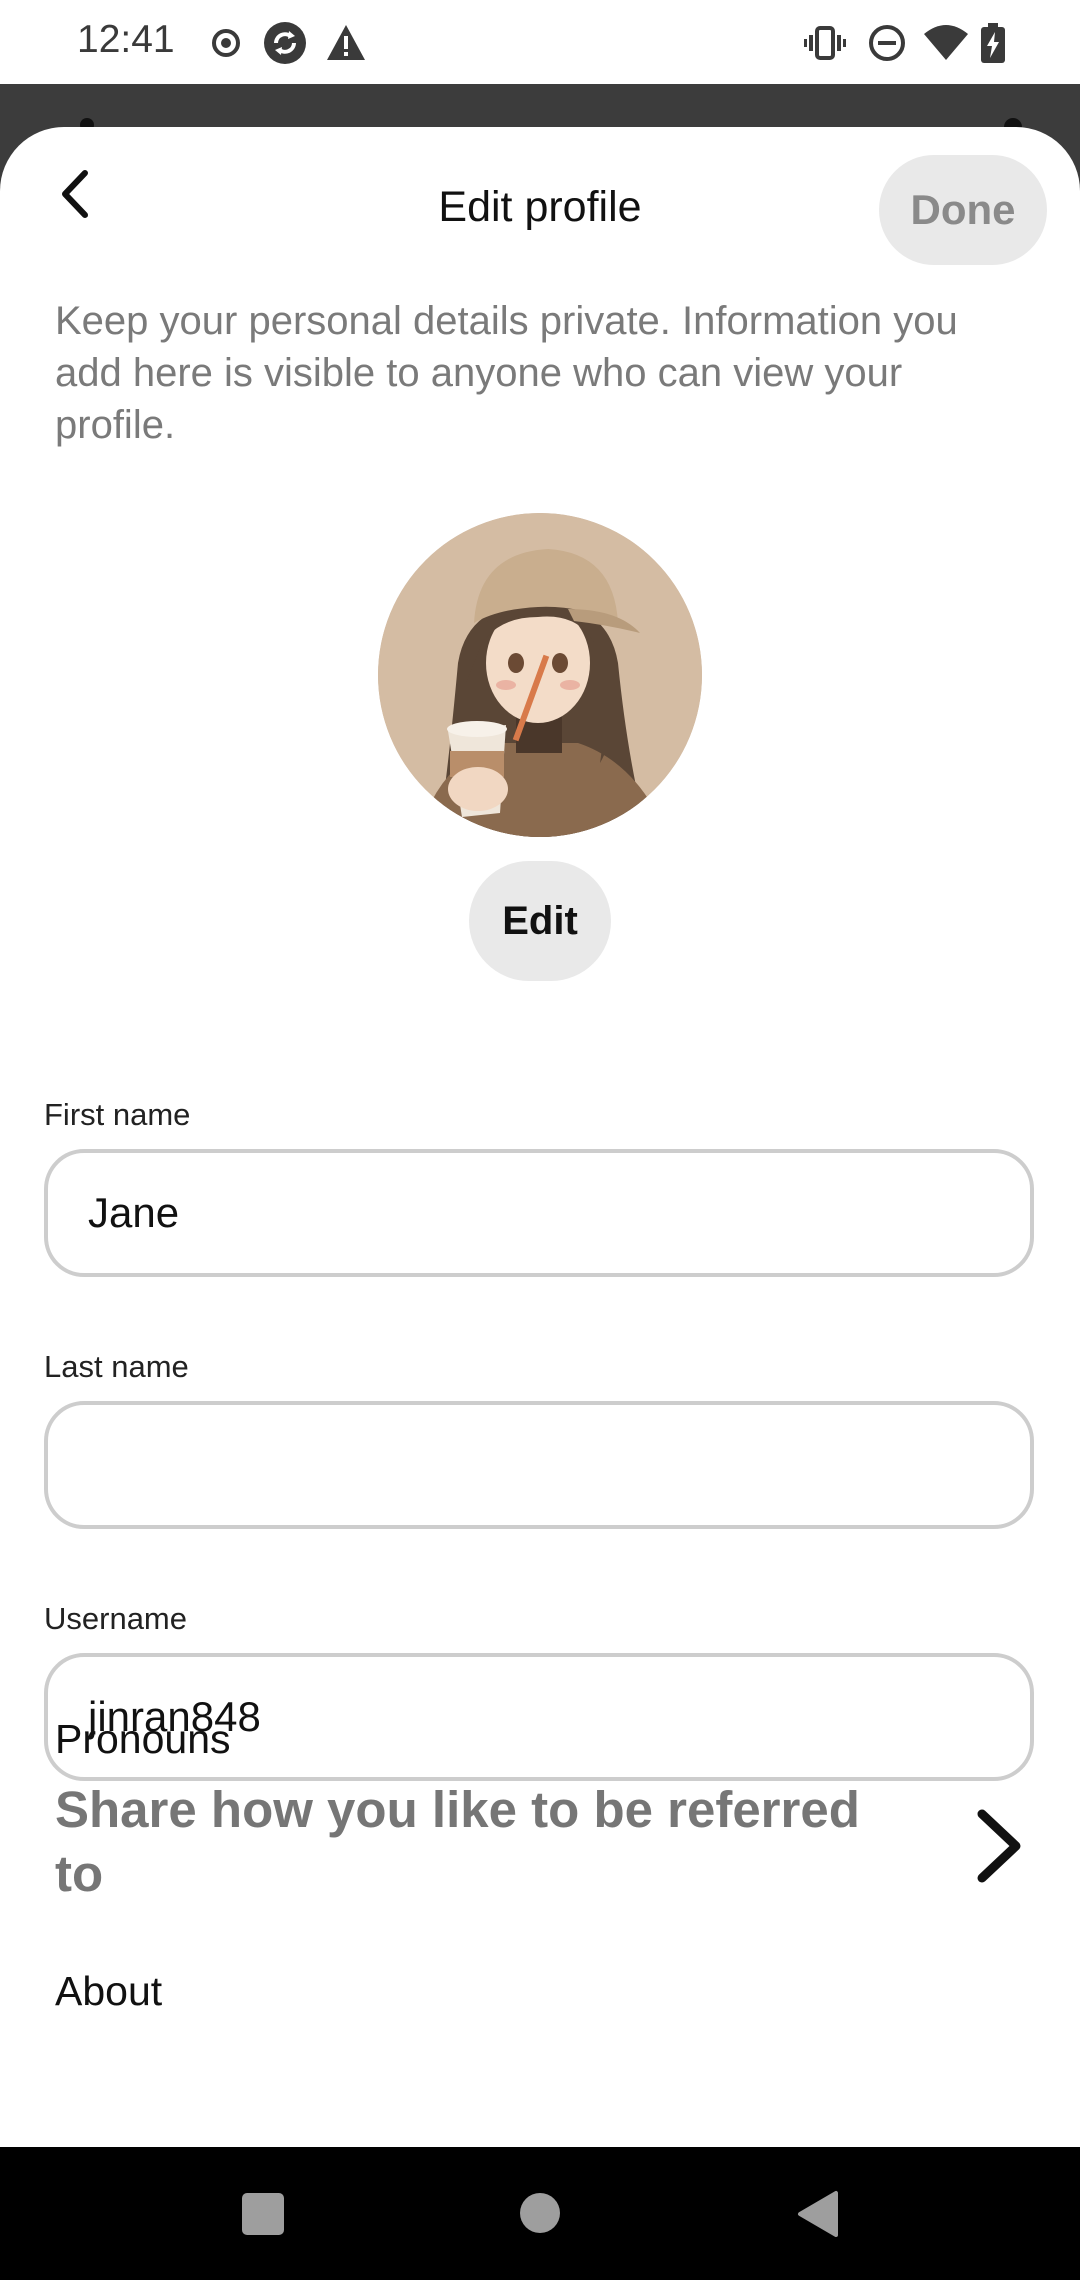 Image resolution: width=1080 pixels, height=2280 pixels. Describe the element at coordinates (117, 1114) in the screenshot. I see `first-name-label: First name` at that location.